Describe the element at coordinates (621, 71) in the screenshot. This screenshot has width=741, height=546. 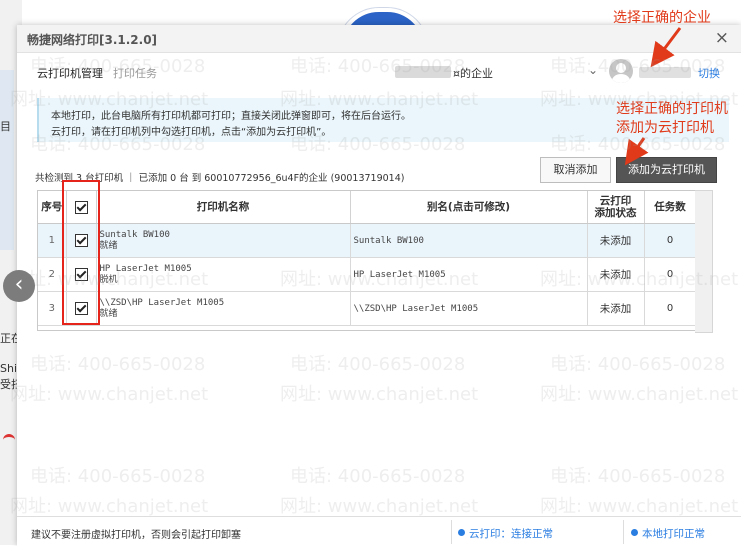
I see `avatar` at that location.